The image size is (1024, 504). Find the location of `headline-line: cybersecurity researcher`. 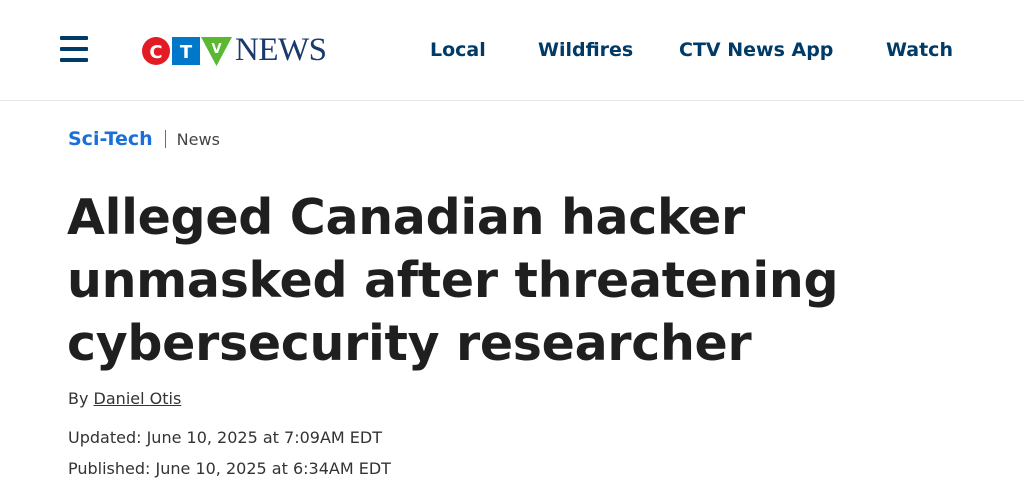

headline-line: cybersecurity researcher is located at coordinates (409, 343).